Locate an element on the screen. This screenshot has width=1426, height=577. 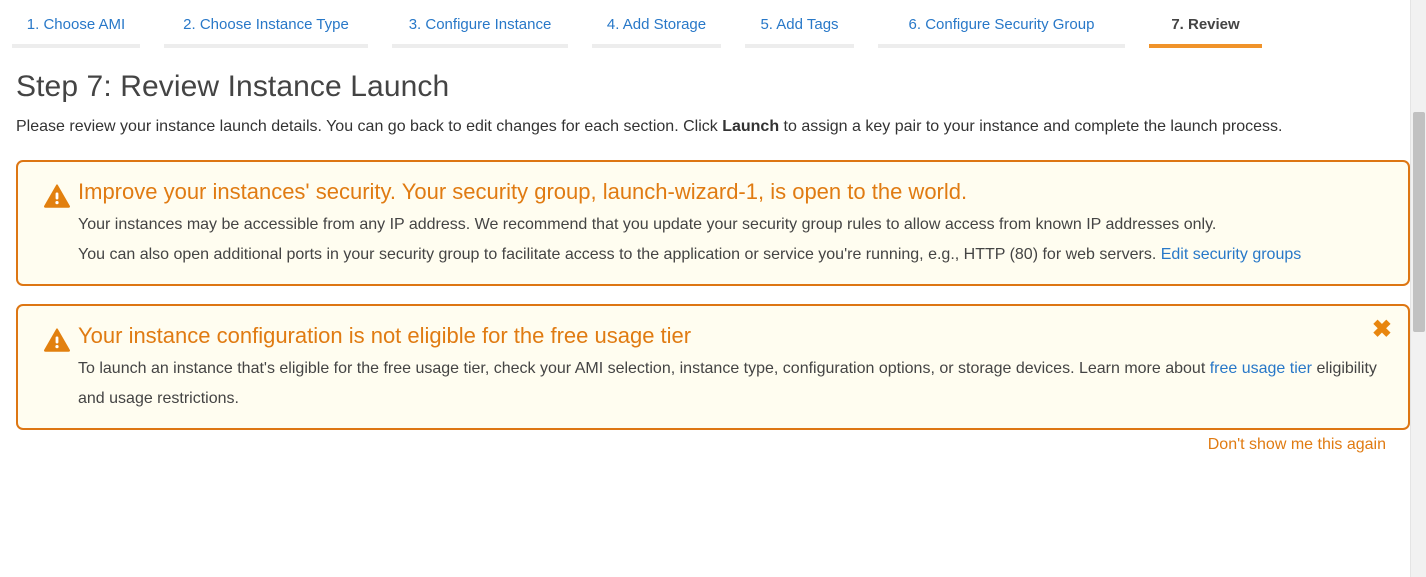
tab-label: 7. Review is located at coordinates (1205, 24).